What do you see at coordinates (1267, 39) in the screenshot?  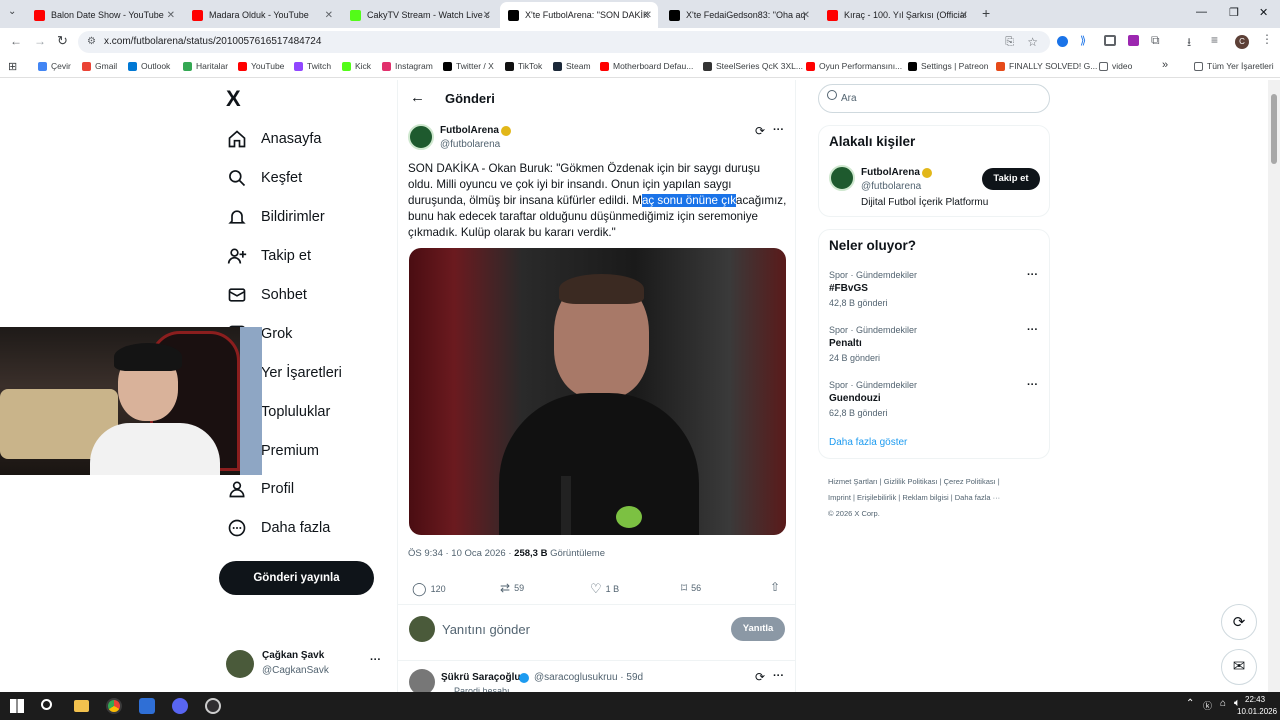 I see `menu-icon: ⋮` at bounding box center [1267, 39].